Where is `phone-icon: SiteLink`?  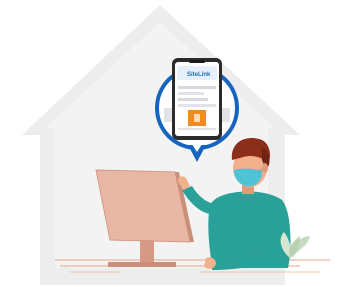 phone-icon: SiteLink is located at coordinates (197, 99).